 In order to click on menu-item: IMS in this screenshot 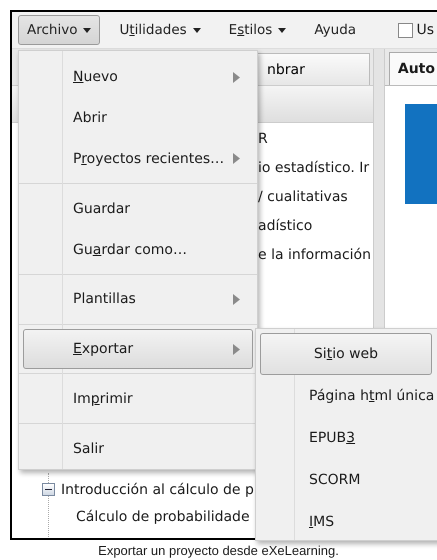, I will do `click(347, 520)`.